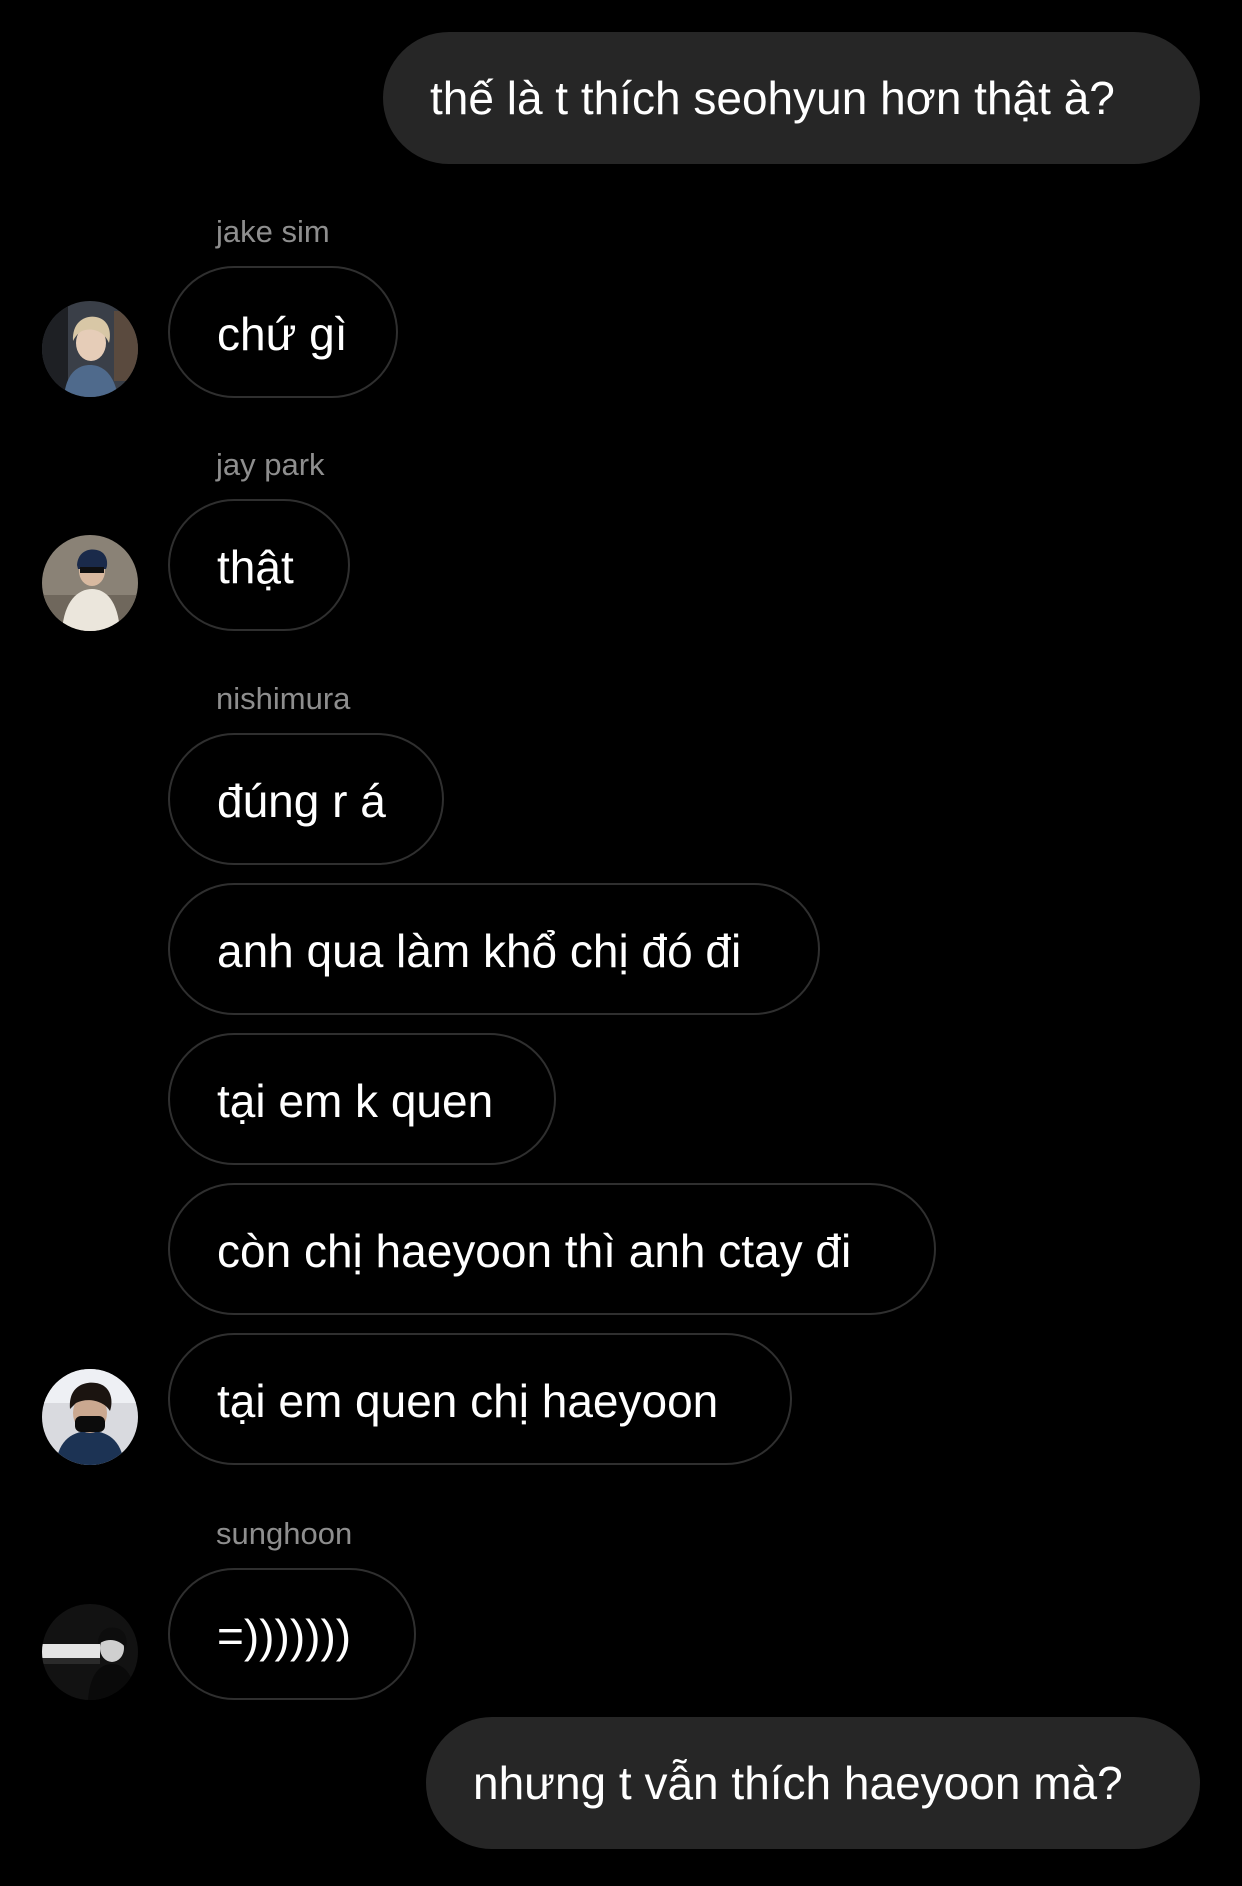 The width and height of the screenshot is (1242, 1886). Describe the element at coordinates (813, 1783) in the screenshot. I see `outgoing-message-bubble: nhưng t vẫn thích haeyoon mà?` at that location.